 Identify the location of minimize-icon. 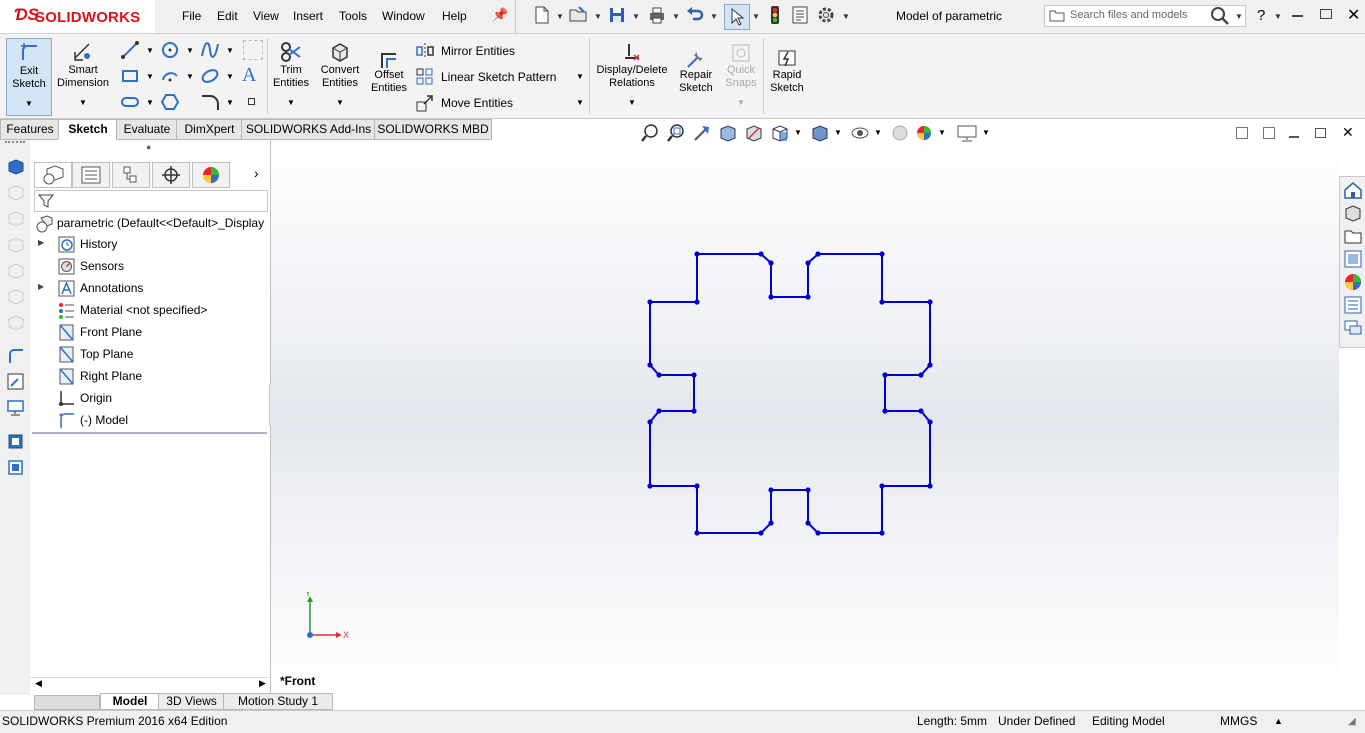
(1297, 16).